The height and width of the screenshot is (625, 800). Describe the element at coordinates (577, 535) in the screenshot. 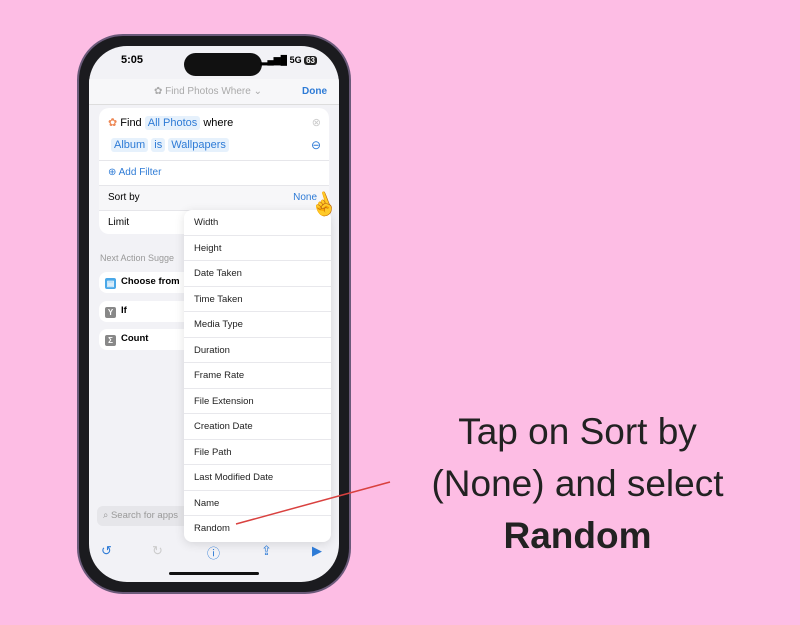

I see `caption-line-3: Random` at that location.